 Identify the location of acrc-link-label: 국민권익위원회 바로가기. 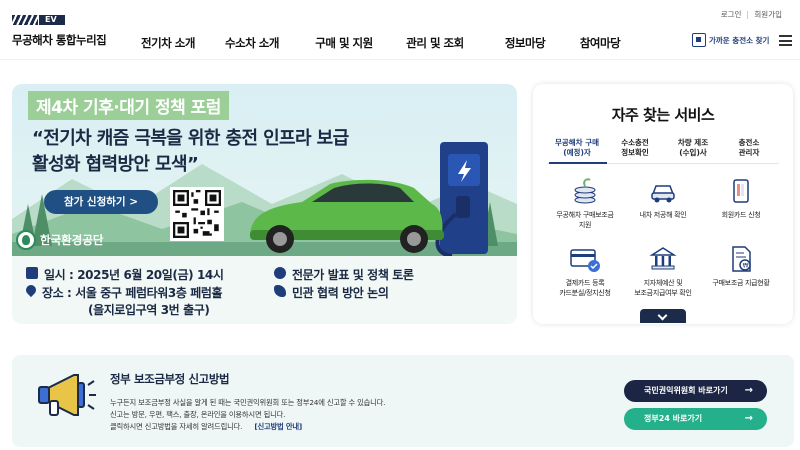
(686, 390).